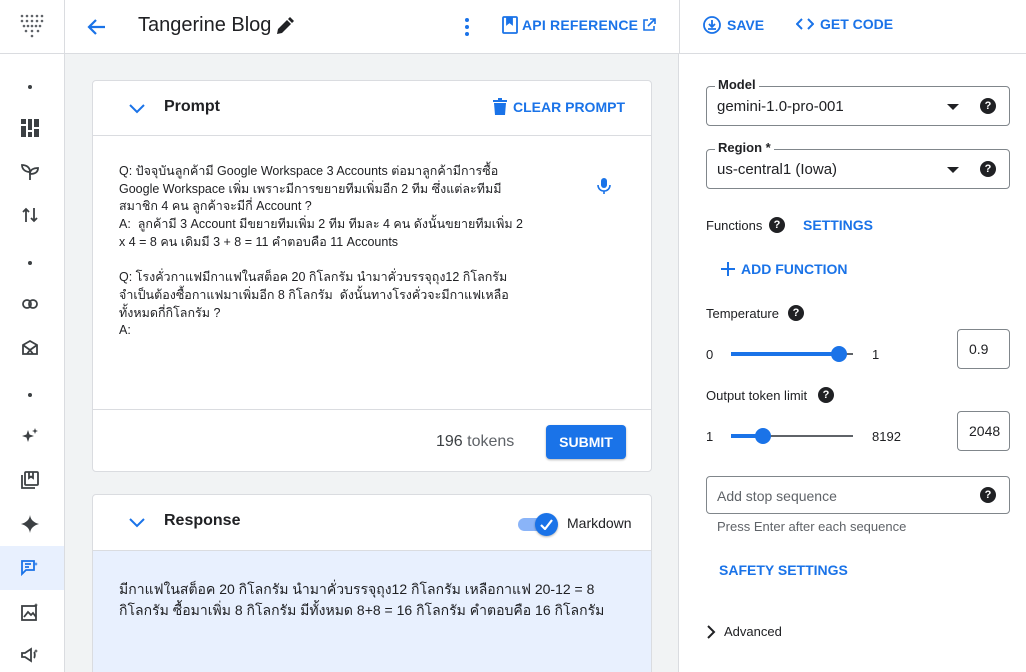  What do you see at coordinates (202, 520) in the screenshot?
I see `response-title: Response` at bounding box center [202, 520].